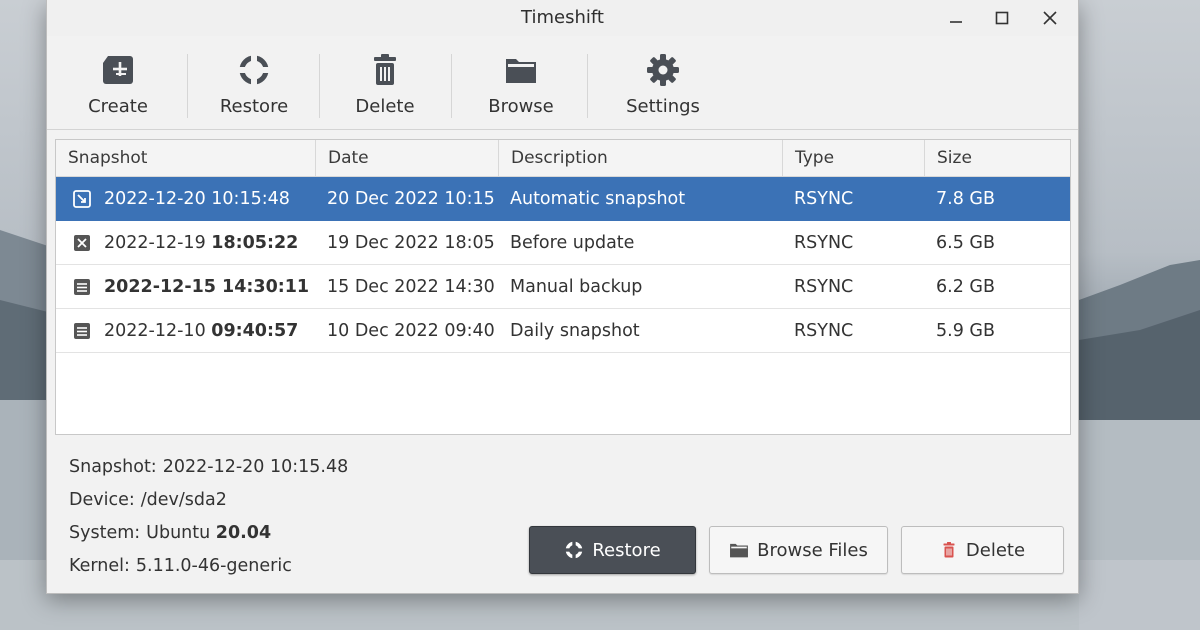 The height and width of the screenshot is (630, 1200). I want to click on maximize-icon, so click(1002, 18).